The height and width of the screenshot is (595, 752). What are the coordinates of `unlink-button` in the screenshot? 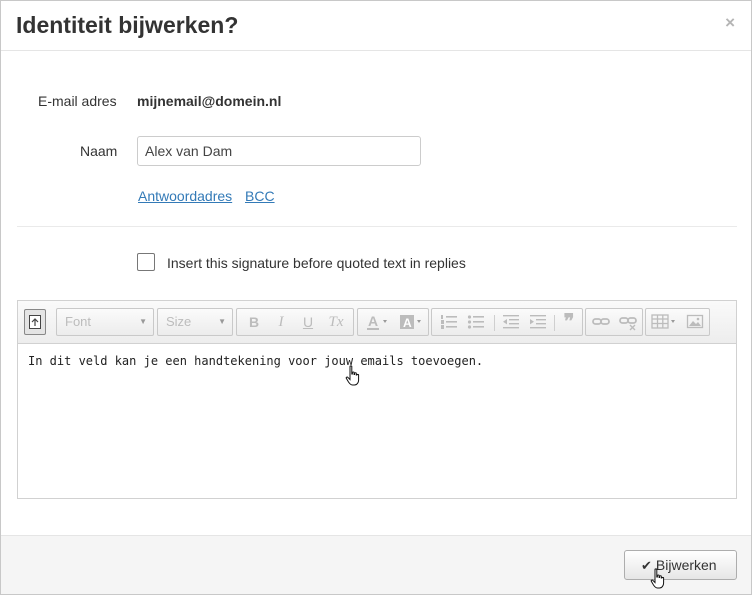 It's located at (628, 322).